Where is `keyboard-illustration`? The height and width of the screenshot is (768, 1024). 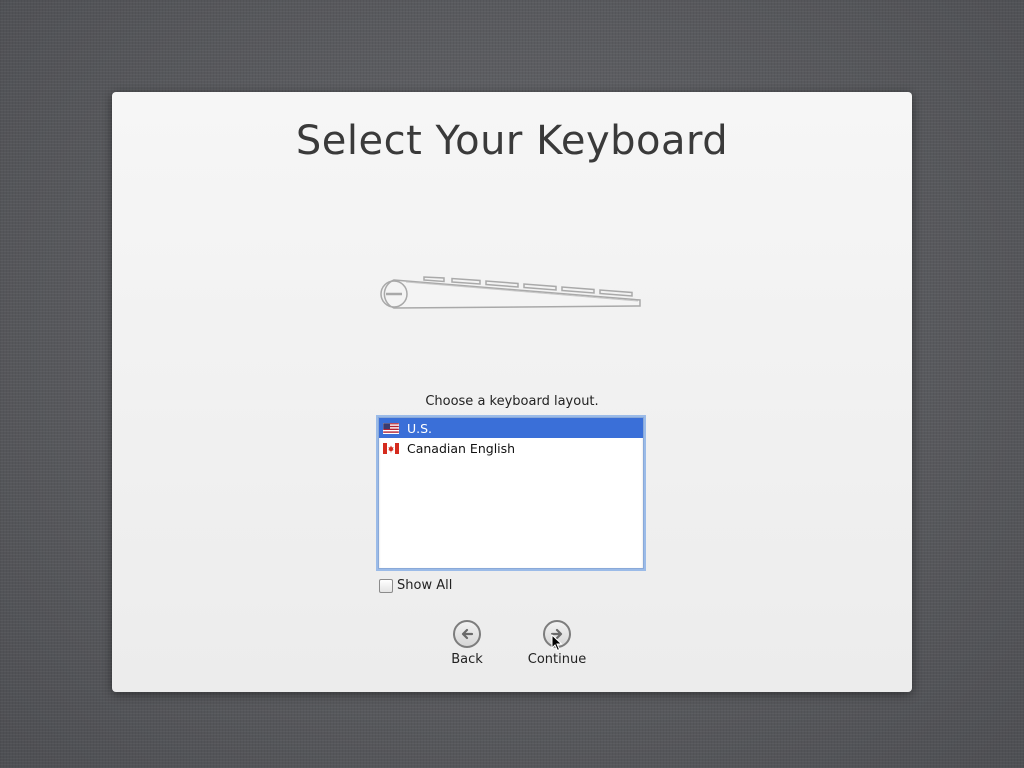 keyboard-illustration is located at coordinates (510, 292).